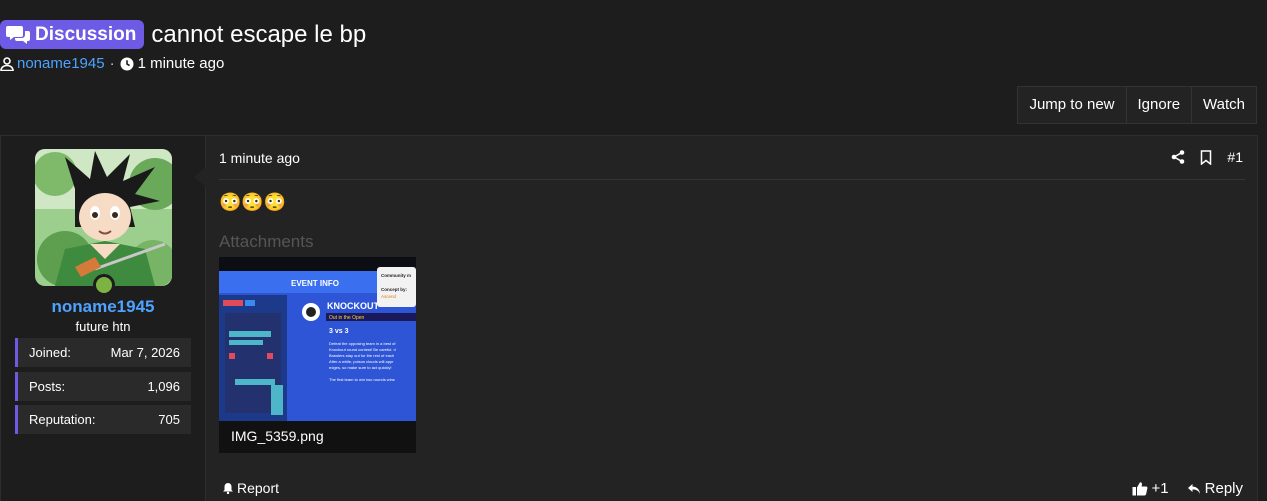 The width and height of the screenshot is (1267, 501). I want to click on report-label: Report, so click(258, 488).